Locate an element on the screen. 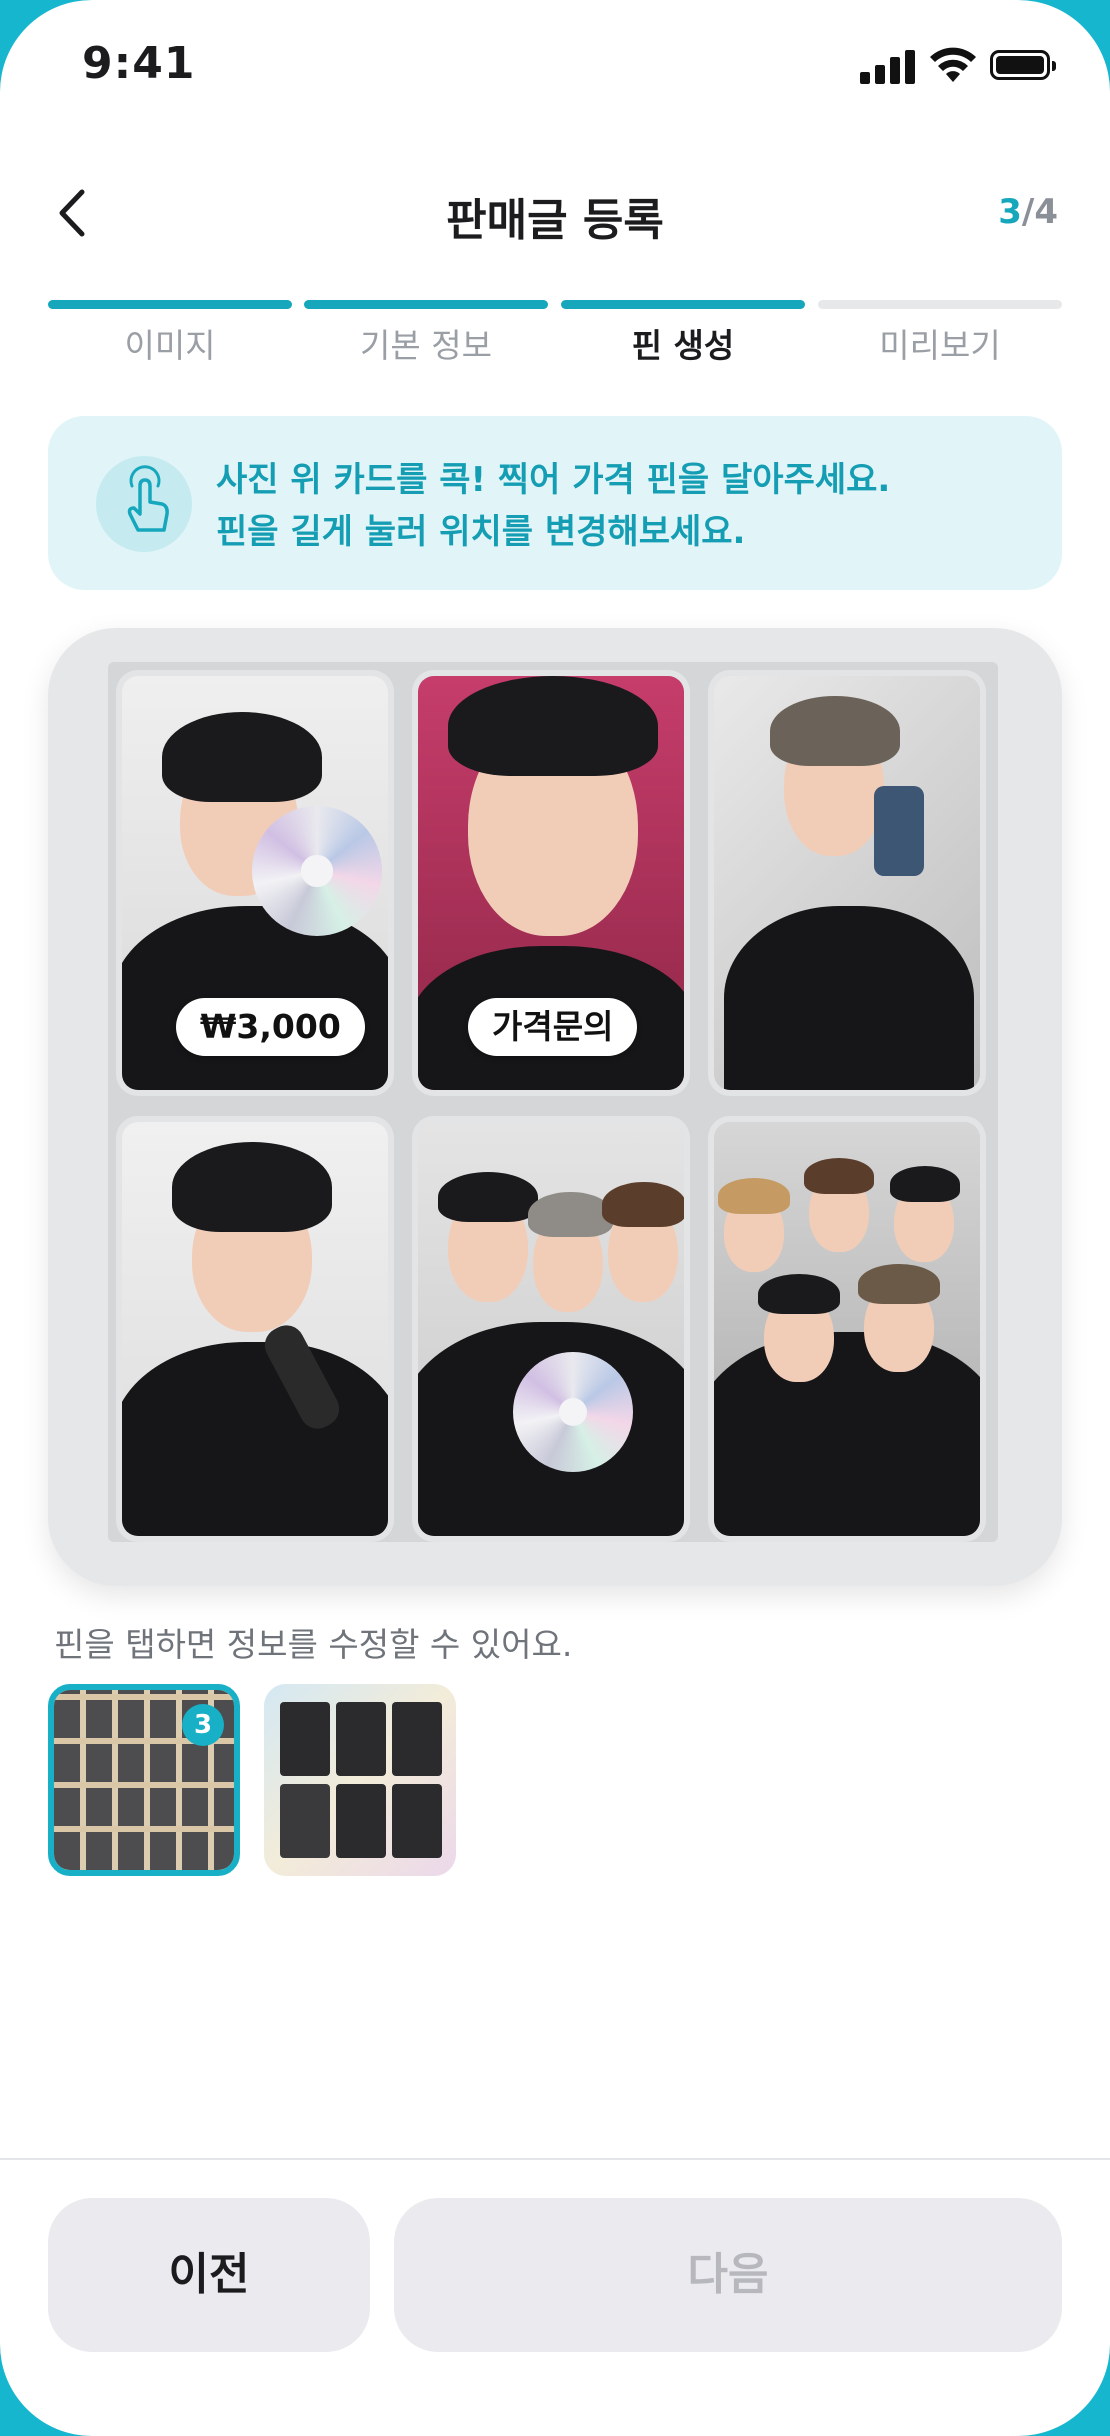 This screenshot has width=1110, height=2436. cellular-signal-icon is located at coordinates (888, 66).